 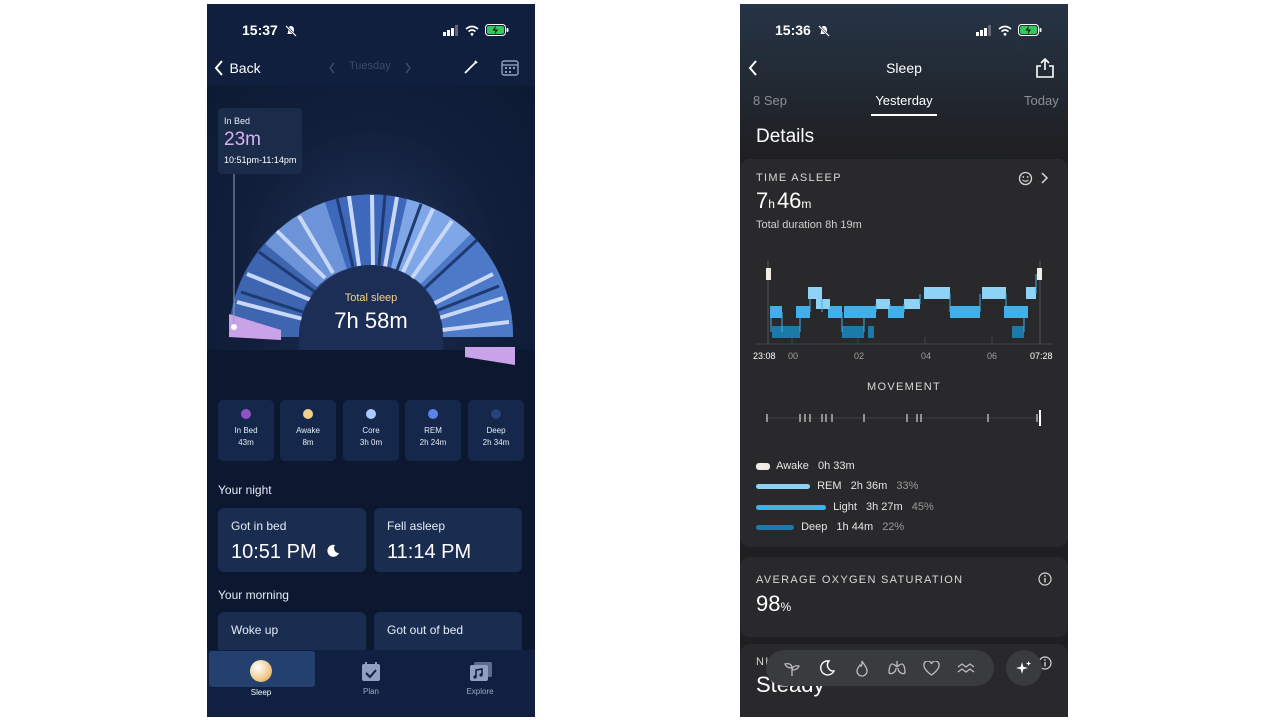 What do you see at coordinates (904, 418) in the screenshot?
I see `movement-track` at bounding box center [904, 418].